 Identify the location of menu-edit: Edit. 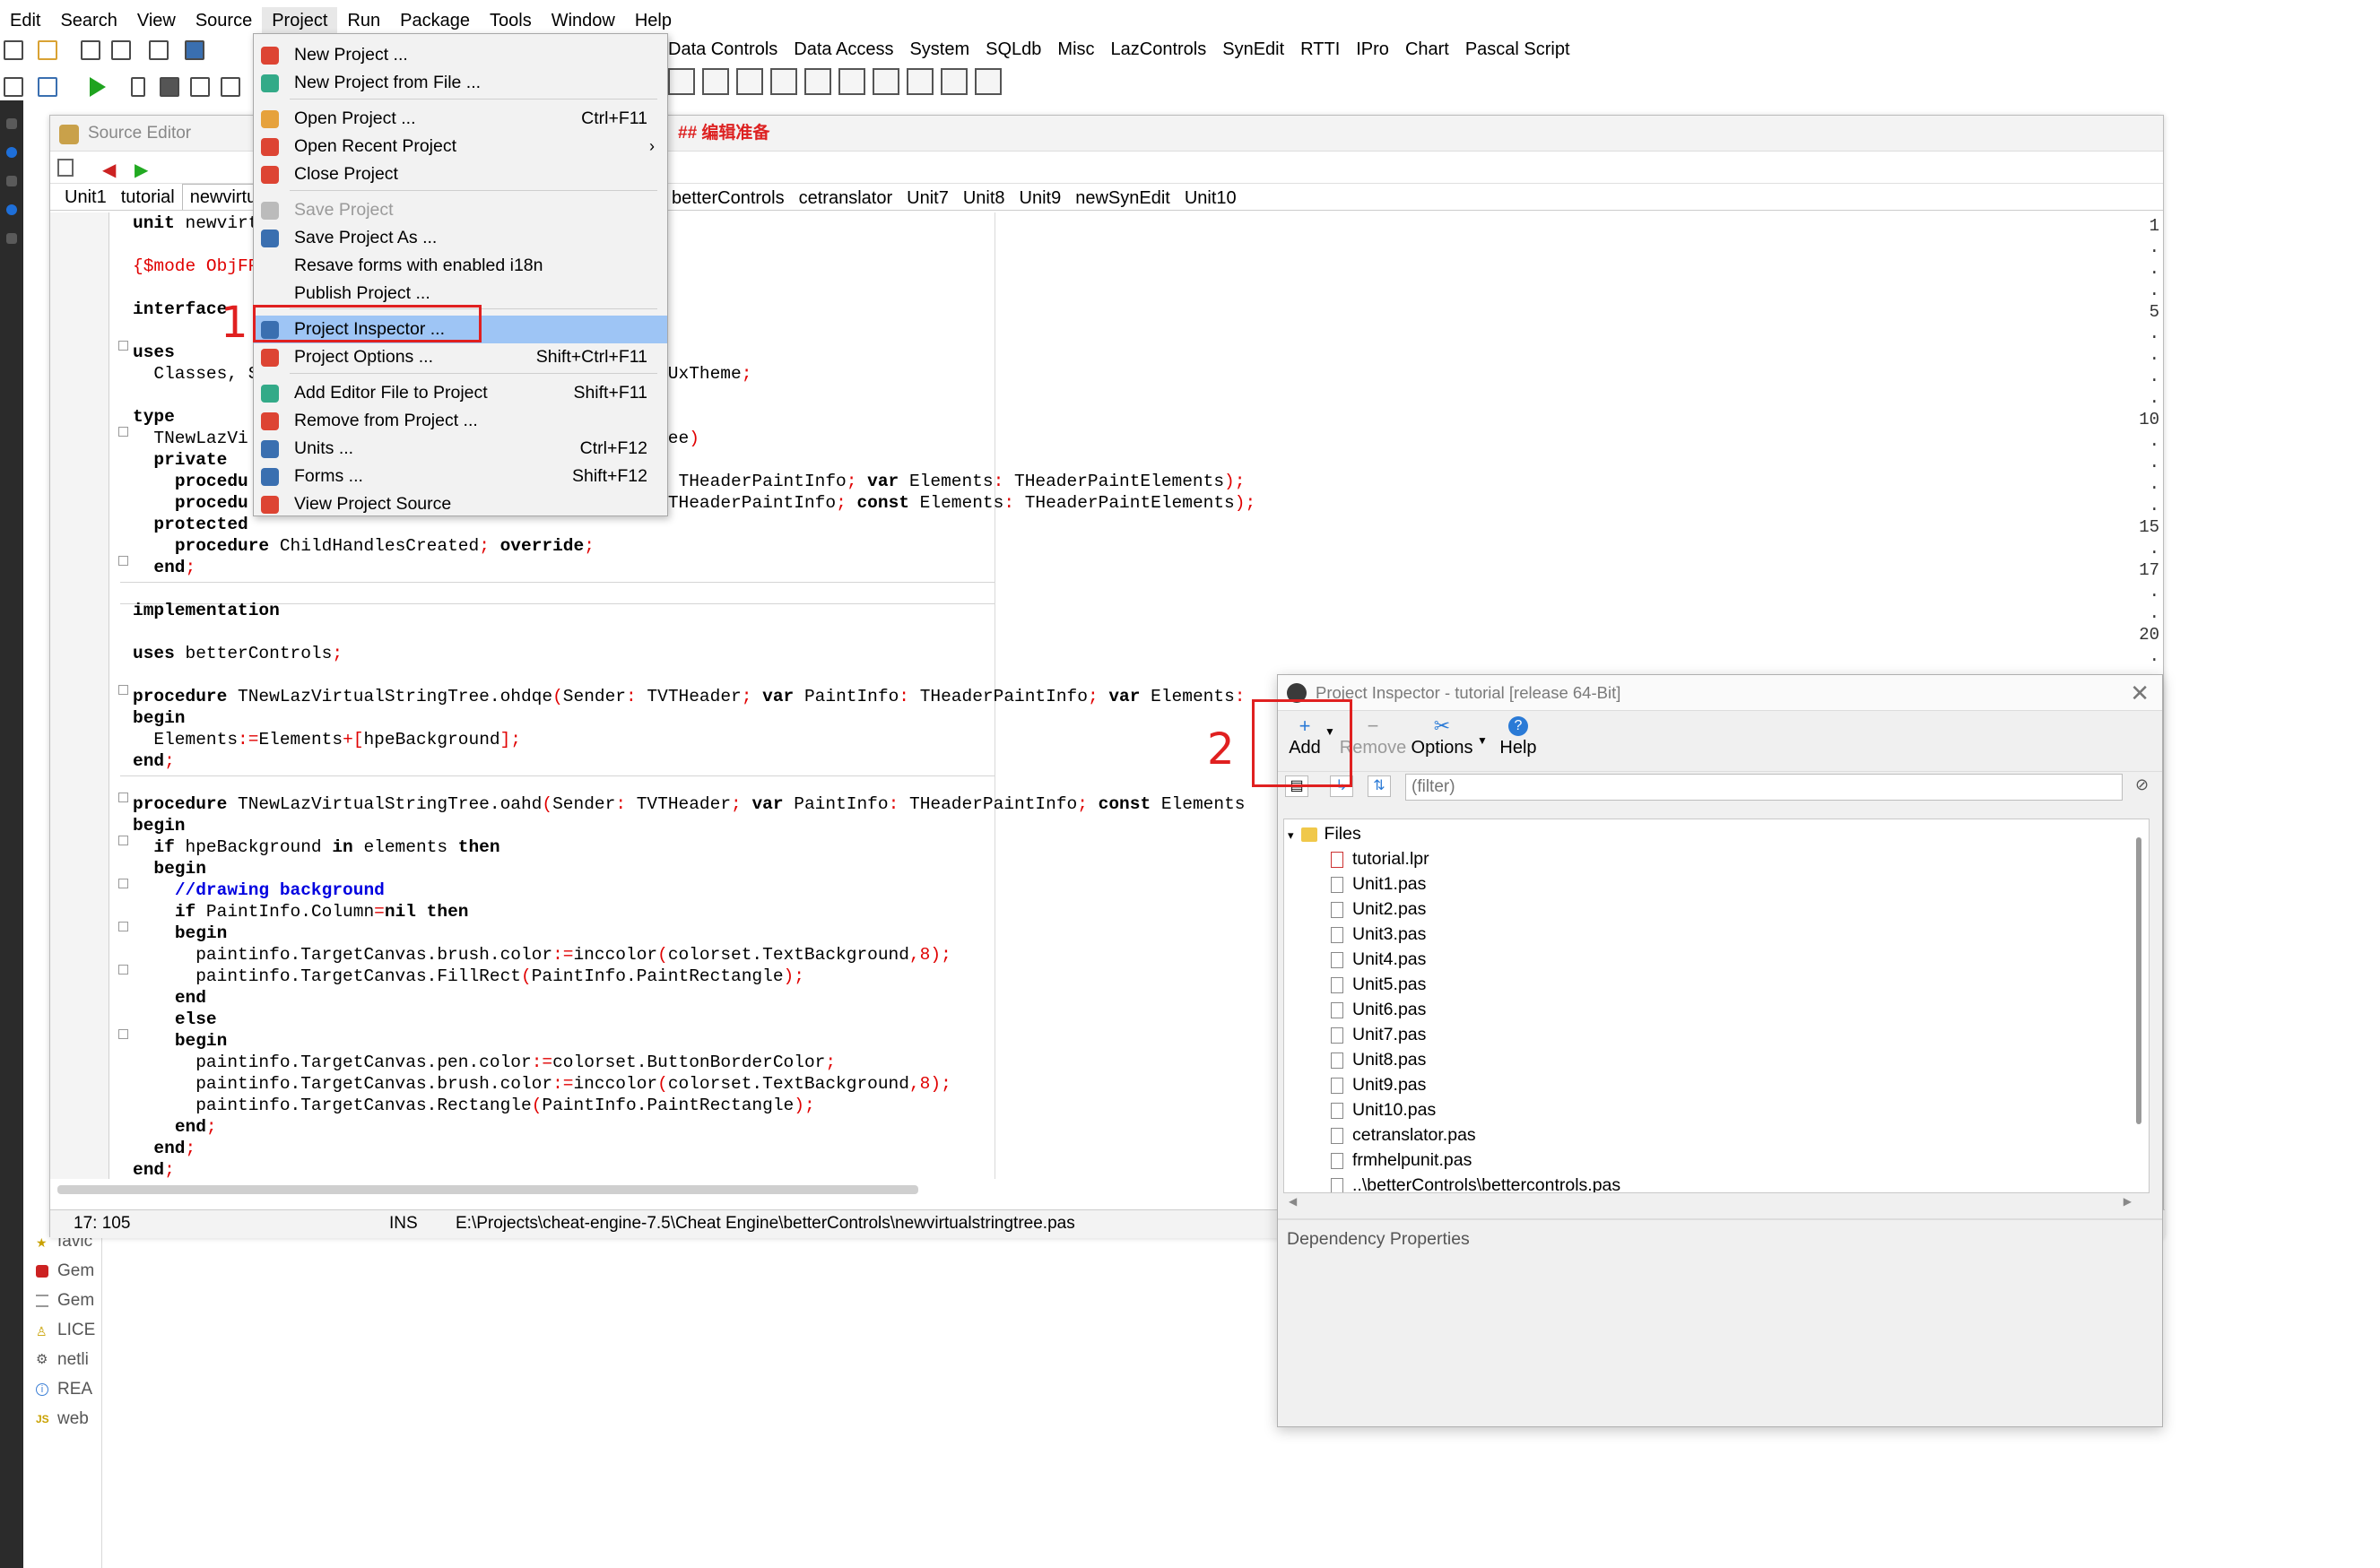
(25, 20).